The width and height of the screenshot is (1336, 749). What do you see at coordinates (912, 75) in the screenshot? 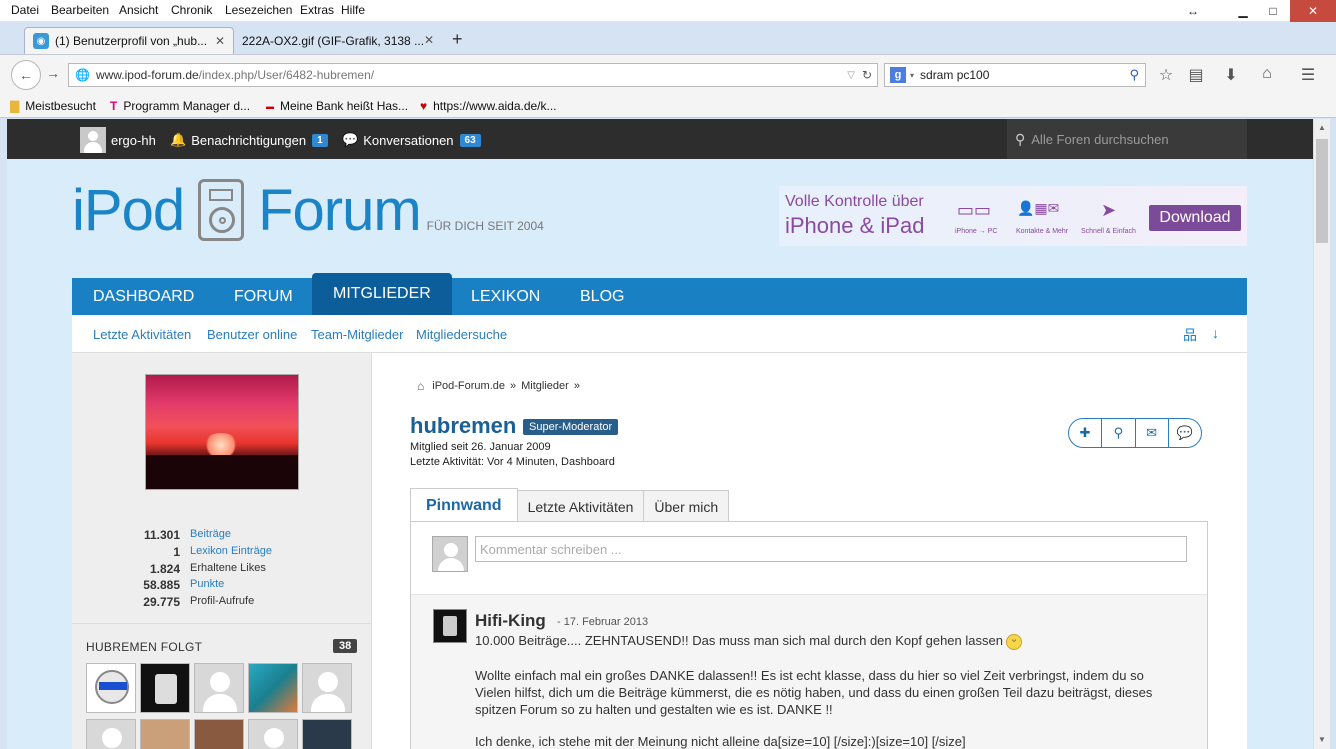
I see `chevron-down-icon: ▾` at bounding box center [912, 75].